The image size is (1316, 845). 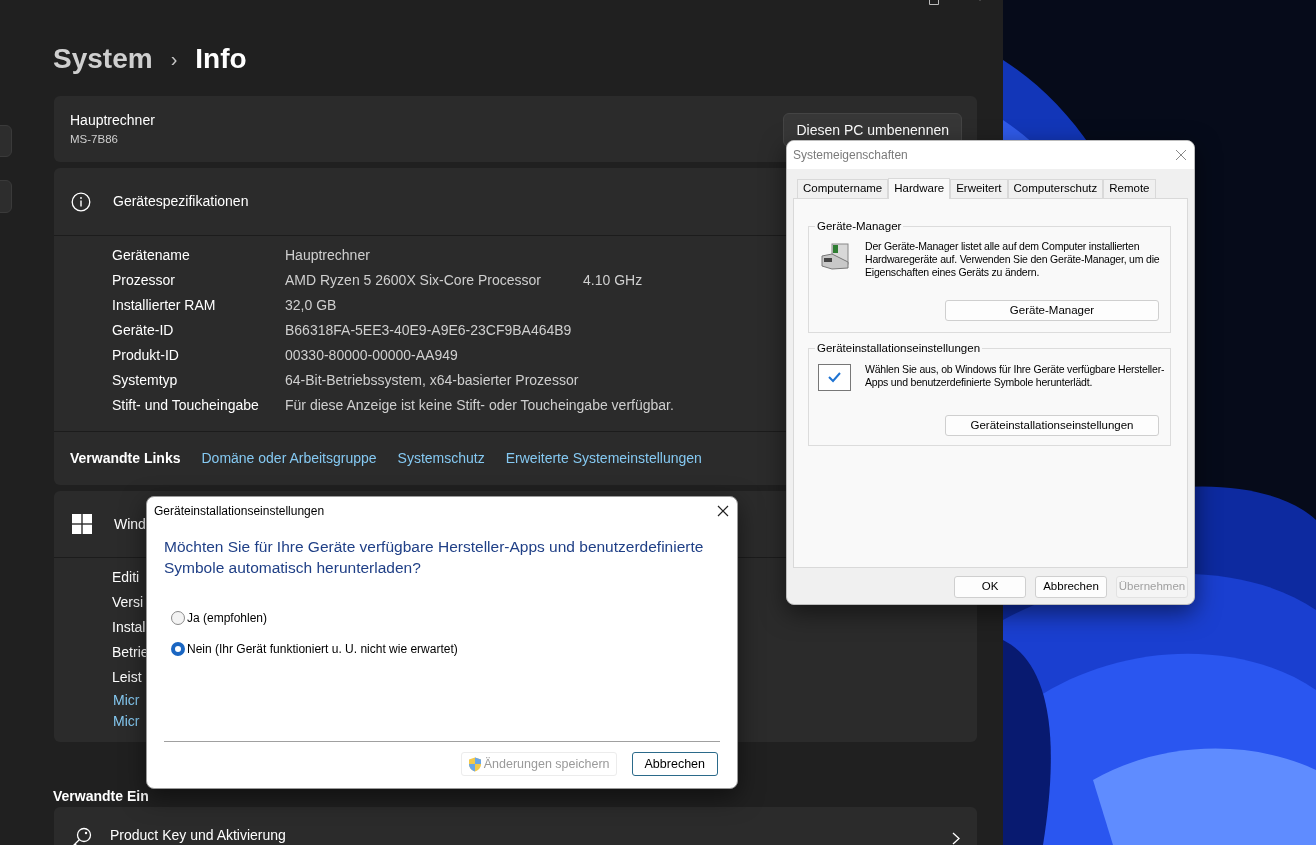 What do you see at coordinates (919, 188) in the screenshot?
I see `tab: Hardware` at bounding box center [919, 188].